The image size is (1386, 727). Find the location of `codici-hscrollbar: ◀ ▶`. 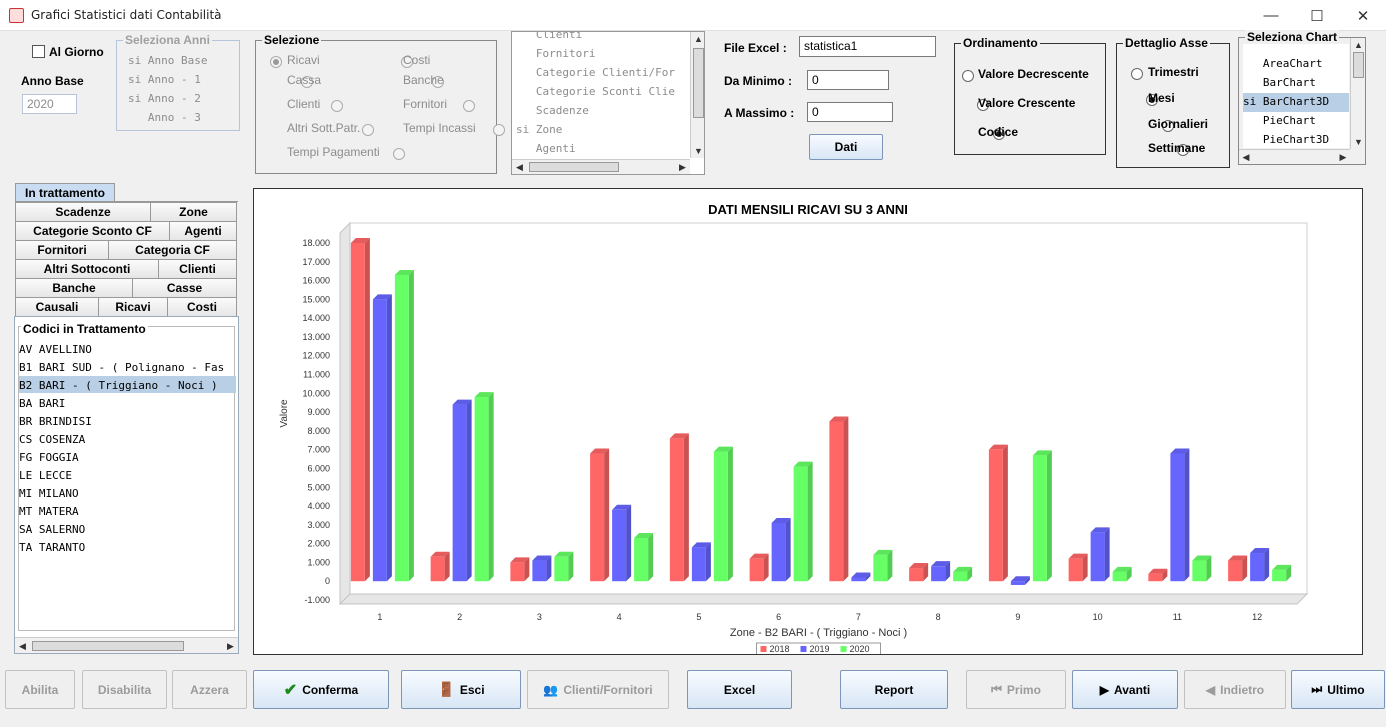

codici-hscrollbar: ◀ ▶ is located at coordinates (126, 645).